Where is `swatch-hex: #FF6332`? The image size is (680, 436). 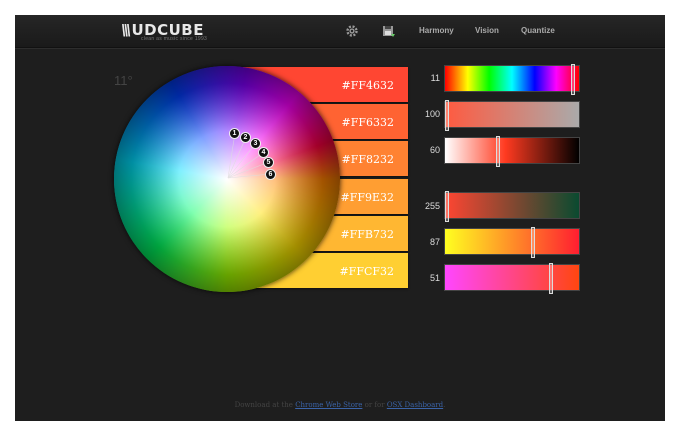 swatch-hex: #FF6332 is located at coordinates (367, 122).